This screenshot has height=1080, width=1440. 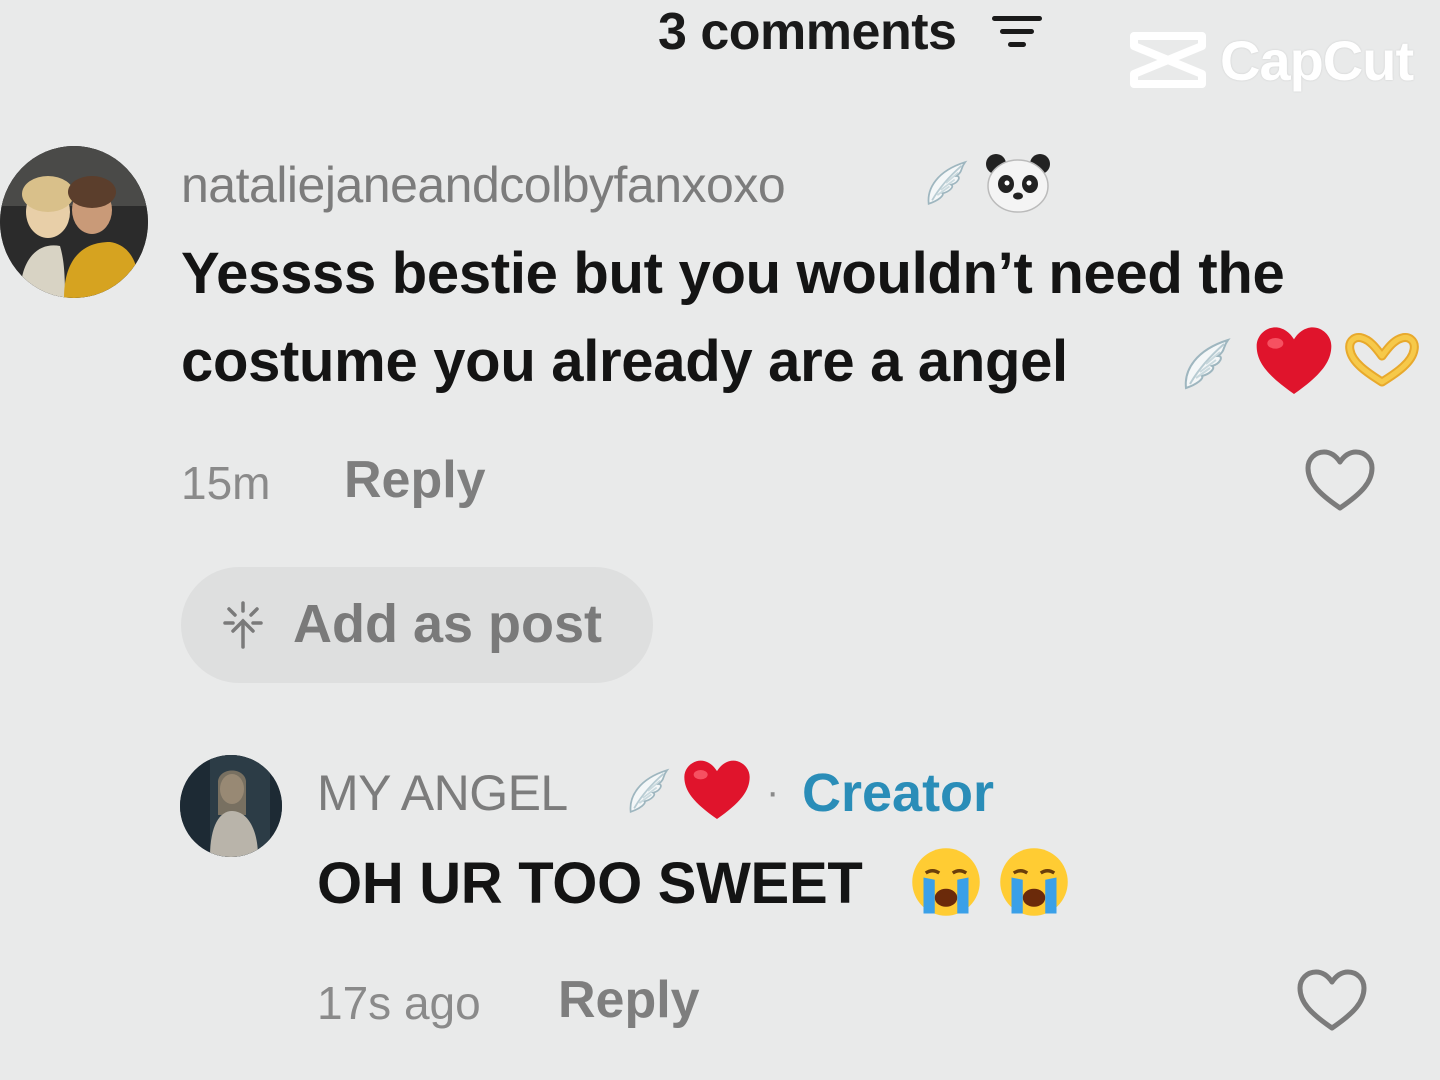 What do you see at coordinates (590, 883) in the screenshot?
I see `comment-text-line: OH UR TOO SWEET` at bounding box center [590, 883].